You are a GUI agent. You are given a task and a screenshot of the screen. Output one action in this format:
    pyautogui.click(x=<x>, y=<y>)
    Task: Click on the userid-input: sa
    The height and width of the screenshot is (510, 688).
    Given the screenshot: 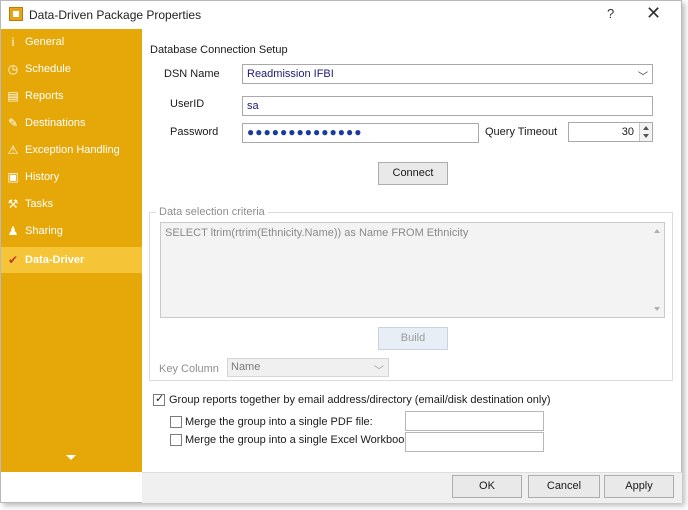 What is the action you would take?
    pyautogui.click(x=447, y=106)
    